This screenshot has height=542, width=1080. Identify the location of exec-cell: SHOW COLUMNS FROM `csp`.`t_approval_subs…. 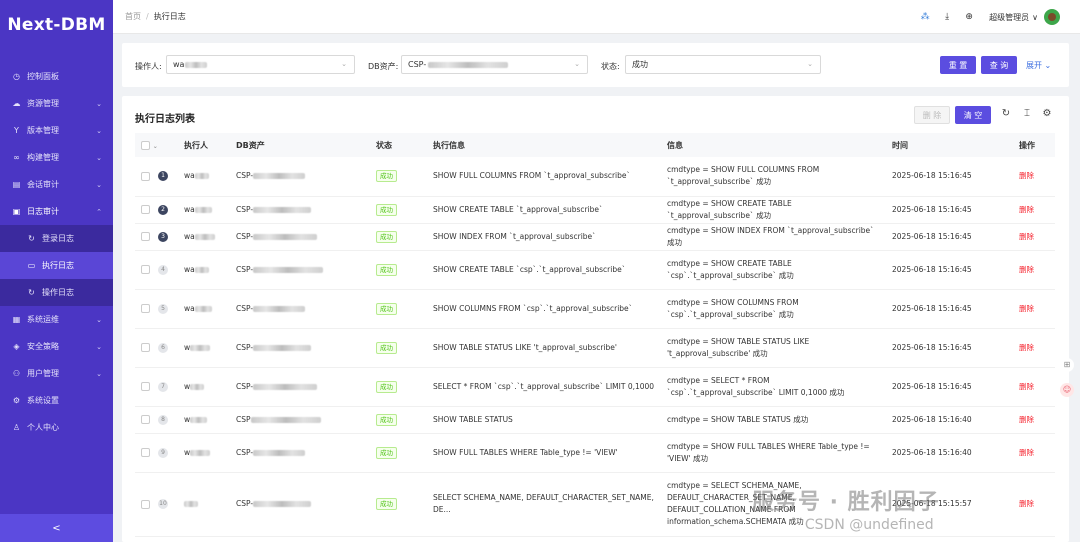
(544, 309).